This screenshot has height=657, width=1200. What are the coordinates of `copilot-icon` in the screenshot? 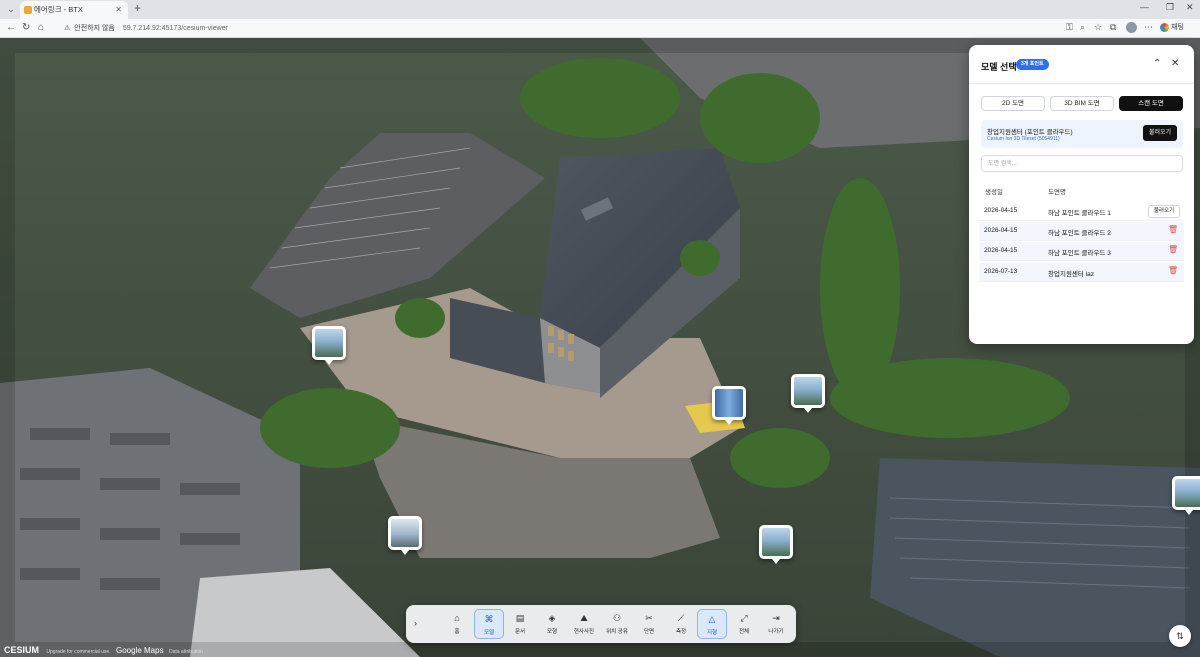 It's located at (1164, 27).